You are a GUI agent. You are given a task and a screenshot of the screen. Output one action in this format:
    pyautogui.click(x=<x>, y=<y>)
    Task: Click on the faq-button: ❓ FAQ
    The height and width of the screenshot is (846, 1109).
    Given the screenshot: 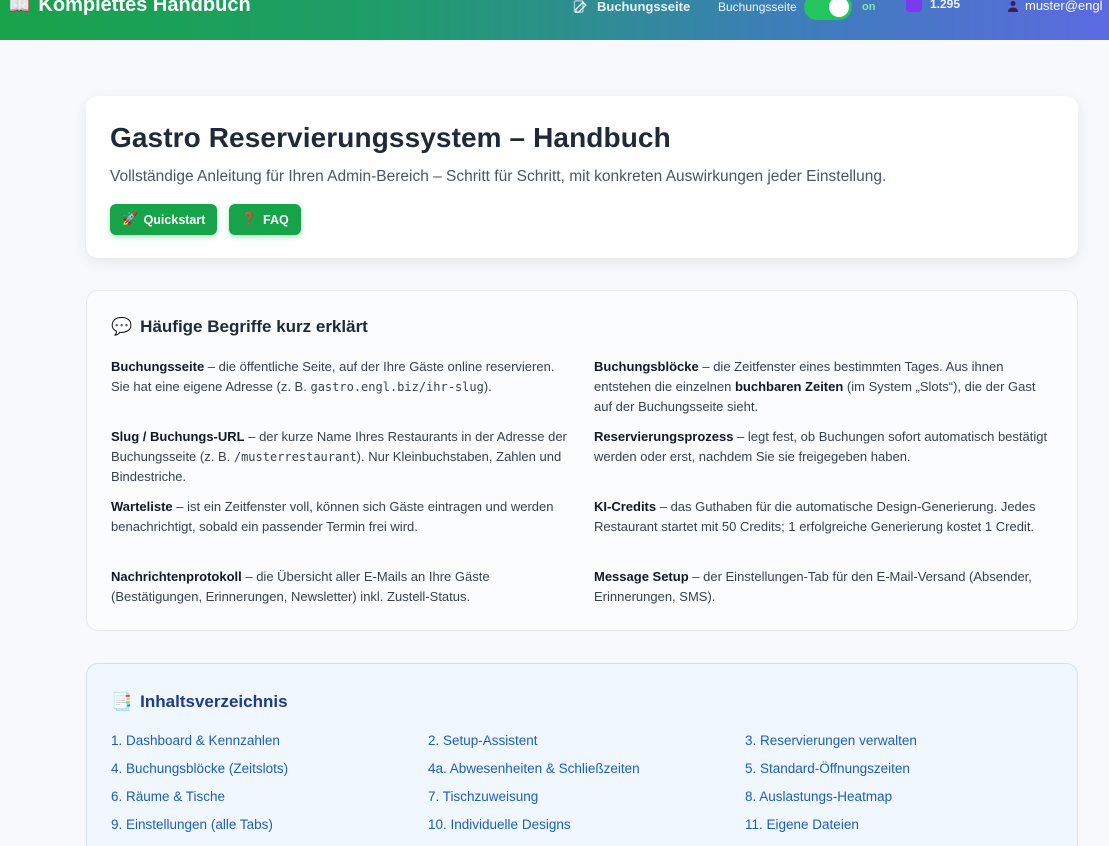 What is the action you would take?
    pyautogui.click(x=265, y=219)
    